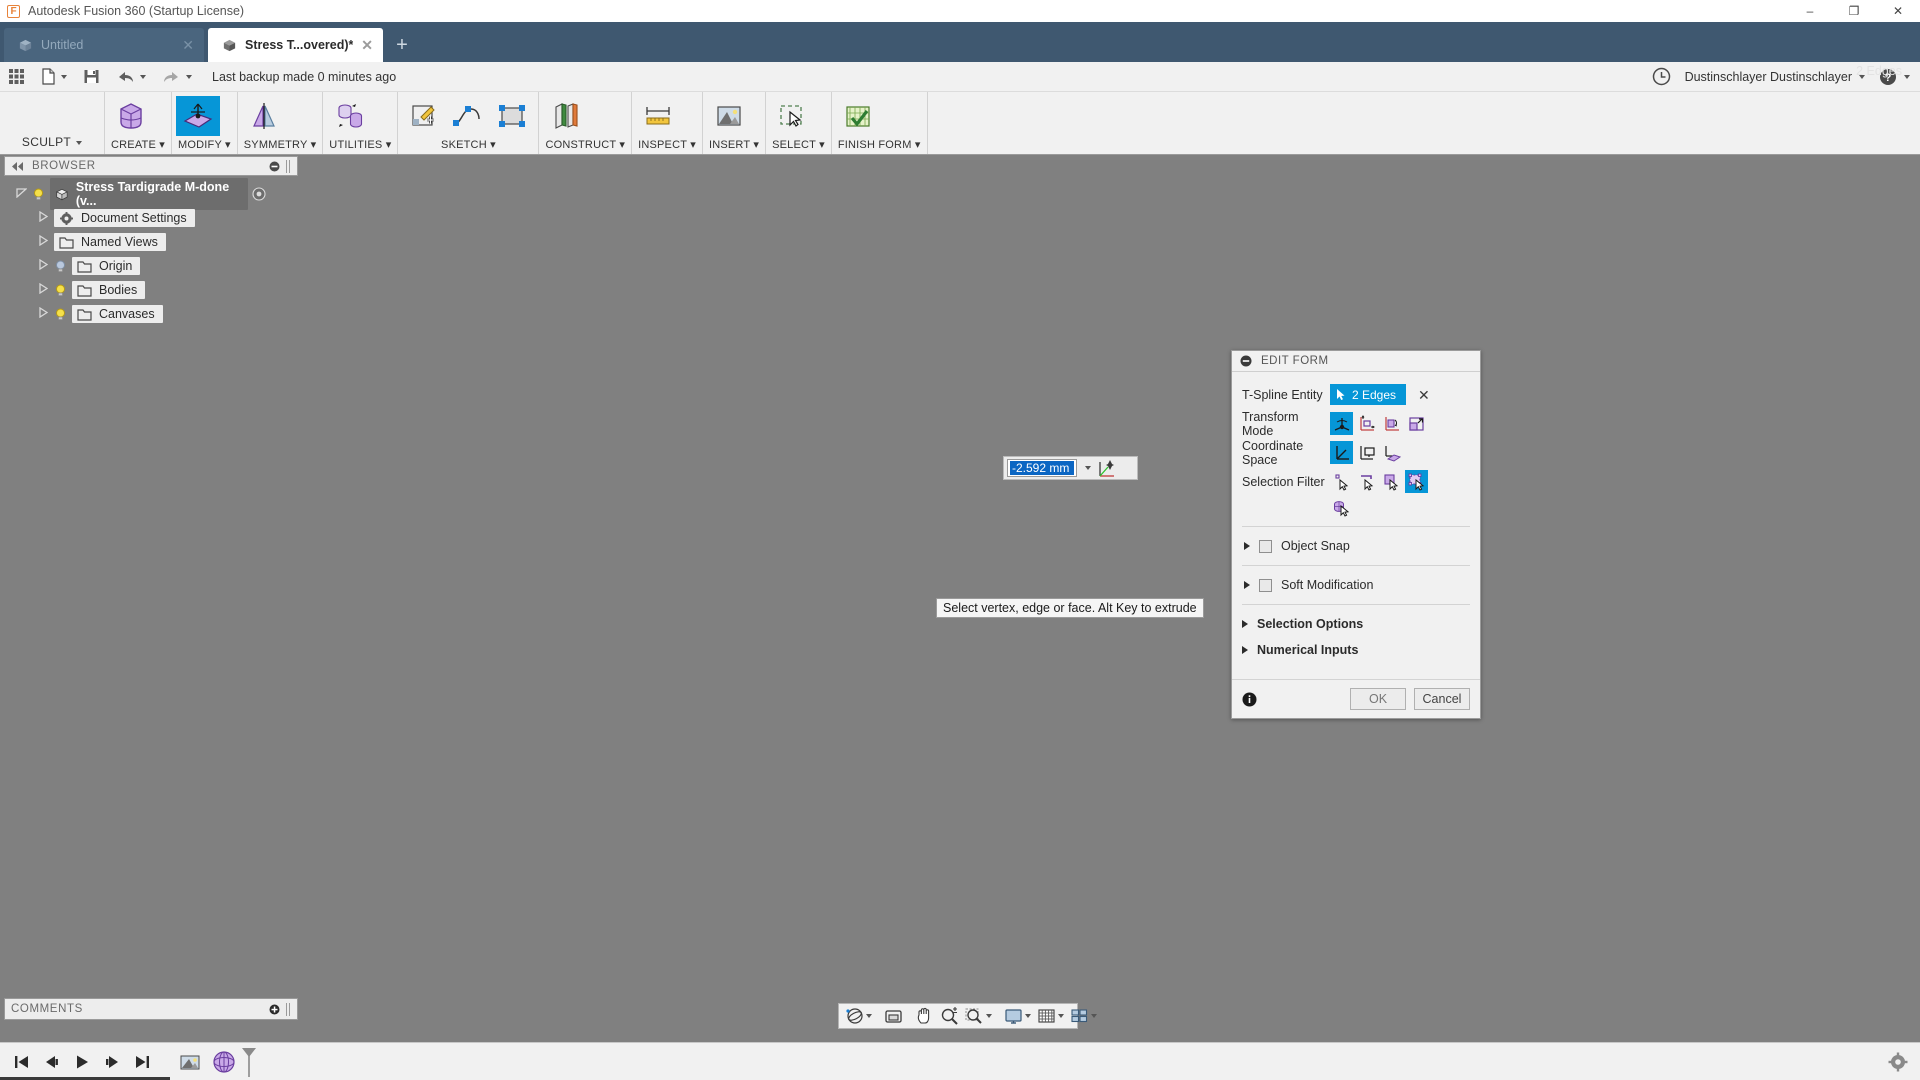  I want to click on file-menu-button, so click(54, 77).